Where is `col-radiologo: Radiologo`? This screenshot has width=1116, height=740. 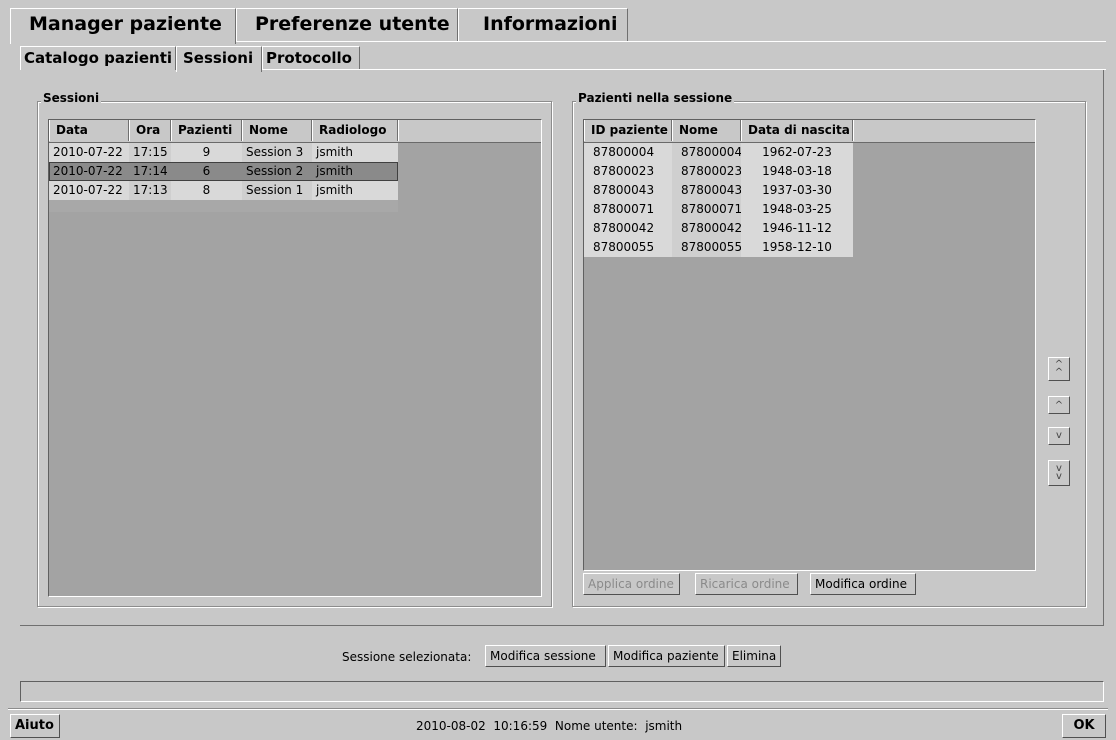
col-radiologo: Radiologo is located at coordinates (355, 130).